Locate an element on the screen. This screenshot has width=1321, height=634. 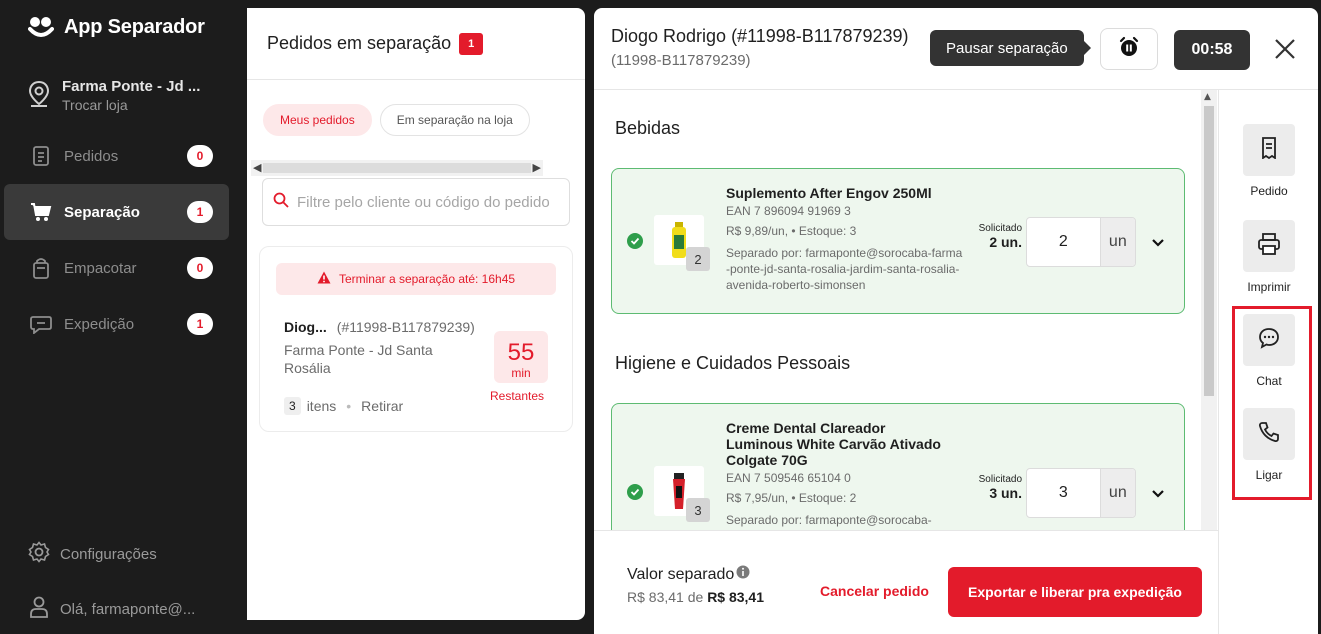
product-qty-badge: 3 is located at coordinates (698, 510).